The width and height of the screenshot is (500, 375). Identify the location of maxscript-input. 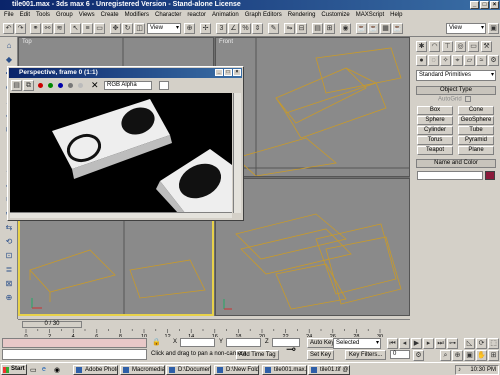
(74, 354).